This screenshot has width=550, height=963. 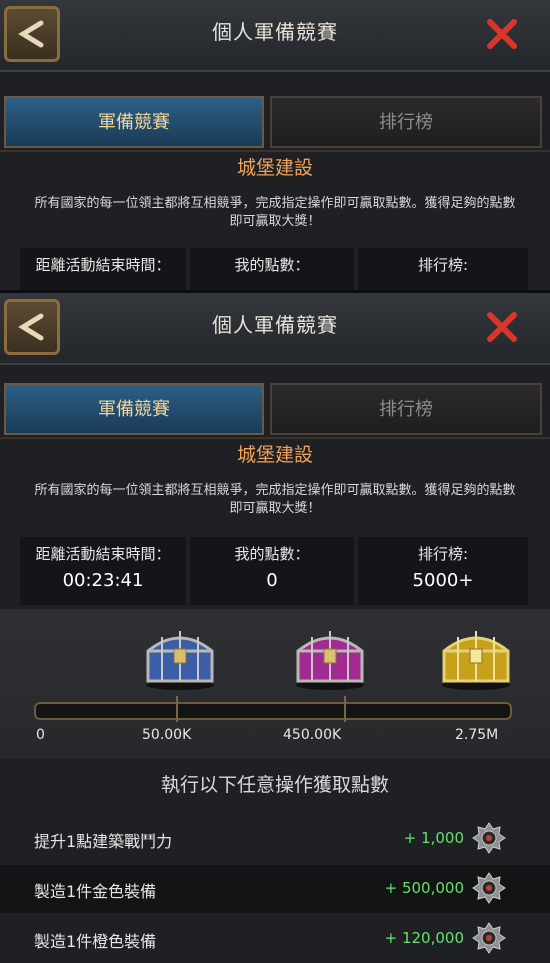 I want to click on gold-chest-icon, so click(x=476, y=656).